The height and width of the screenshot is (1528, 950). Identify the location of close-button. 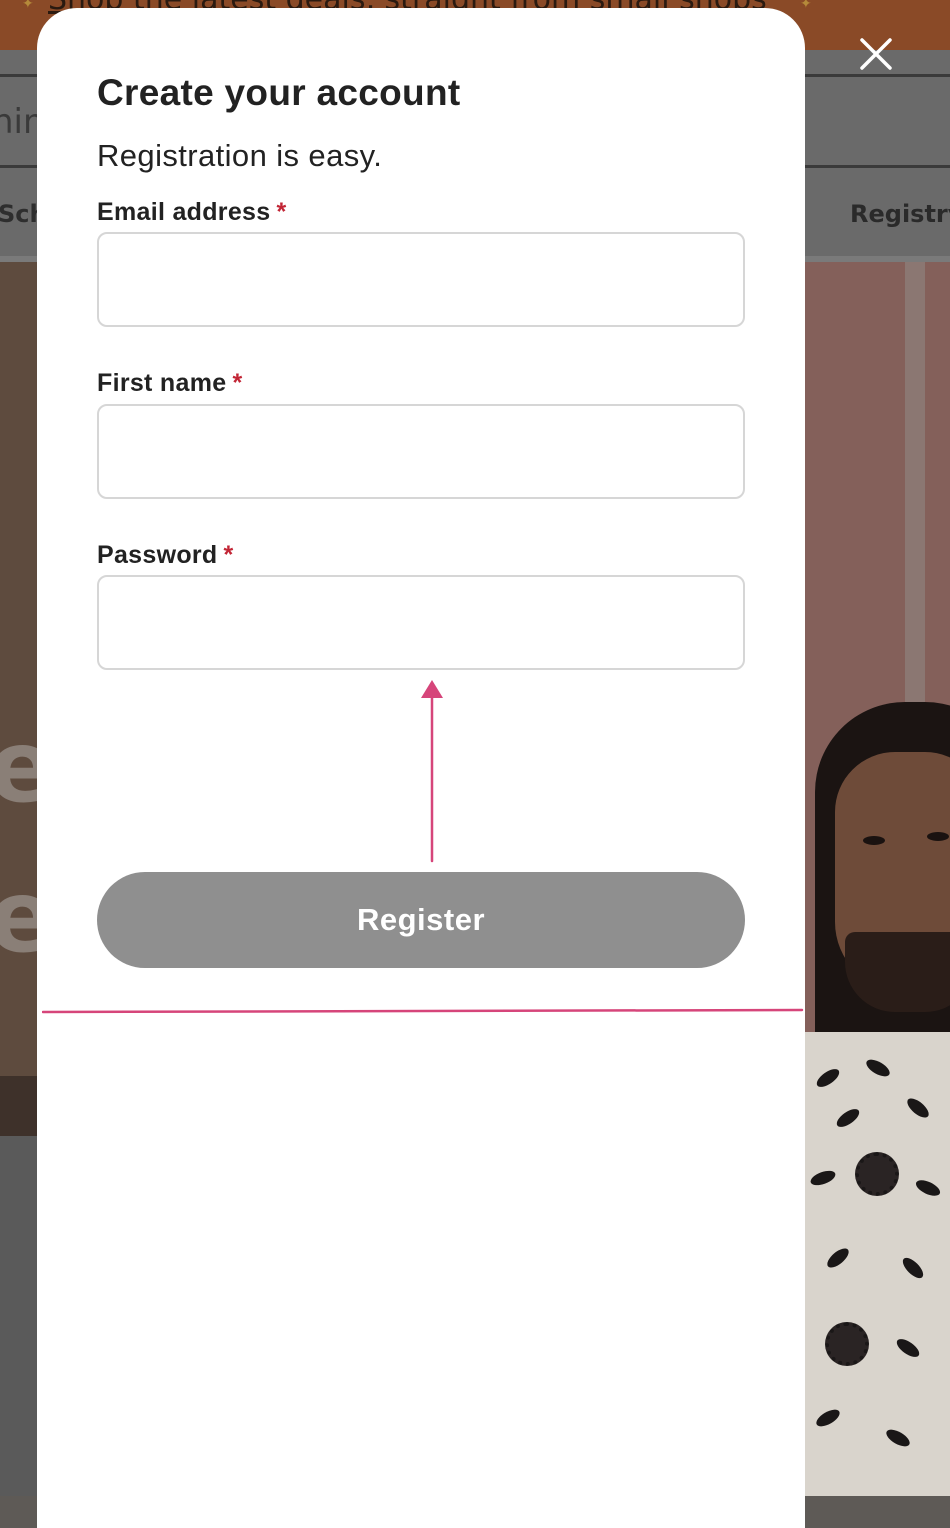
(876, 54).